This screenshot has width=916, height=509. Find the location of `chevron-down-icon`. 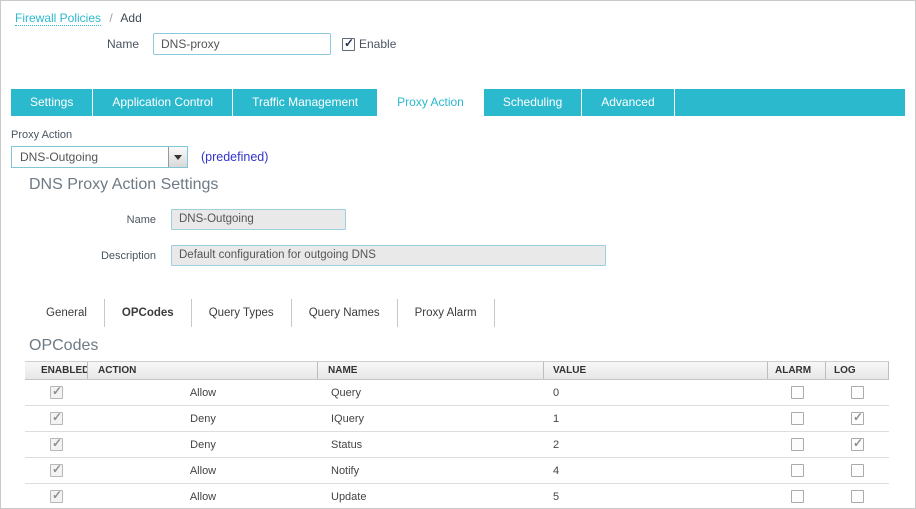

chevron-down-icon is located at coordinates (178, 157).